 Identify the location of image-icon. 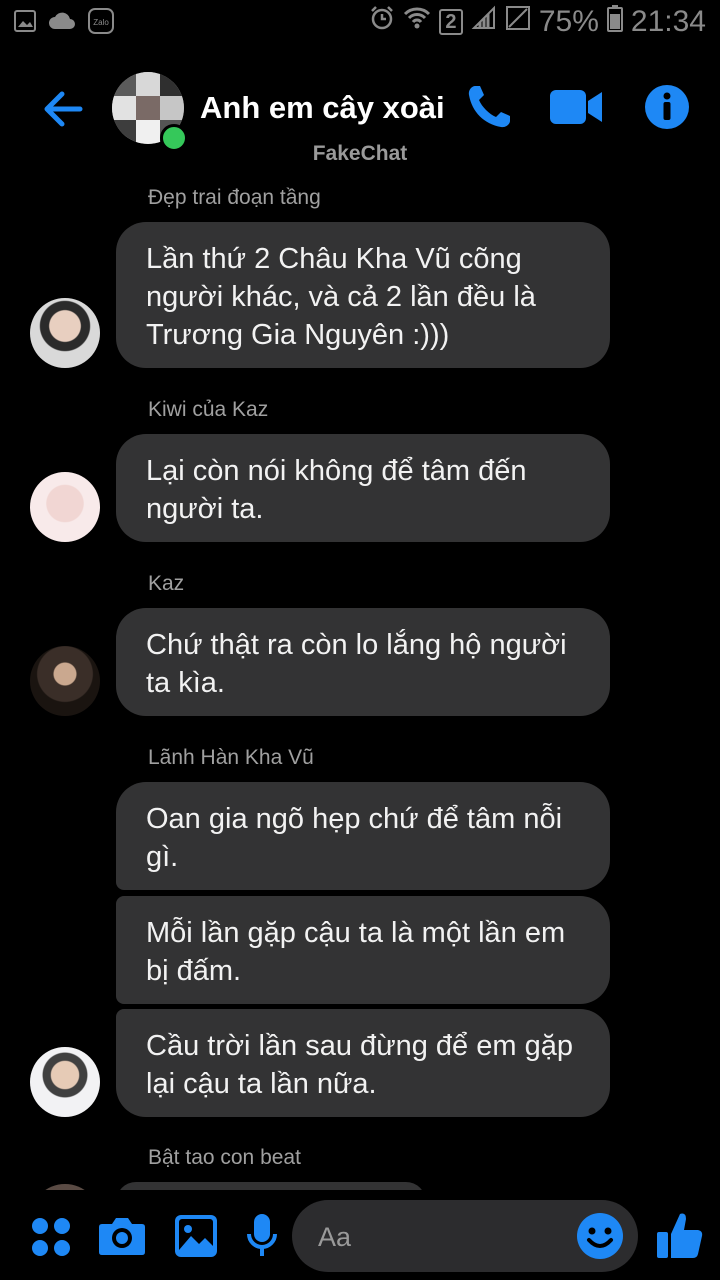
(196, 1236).